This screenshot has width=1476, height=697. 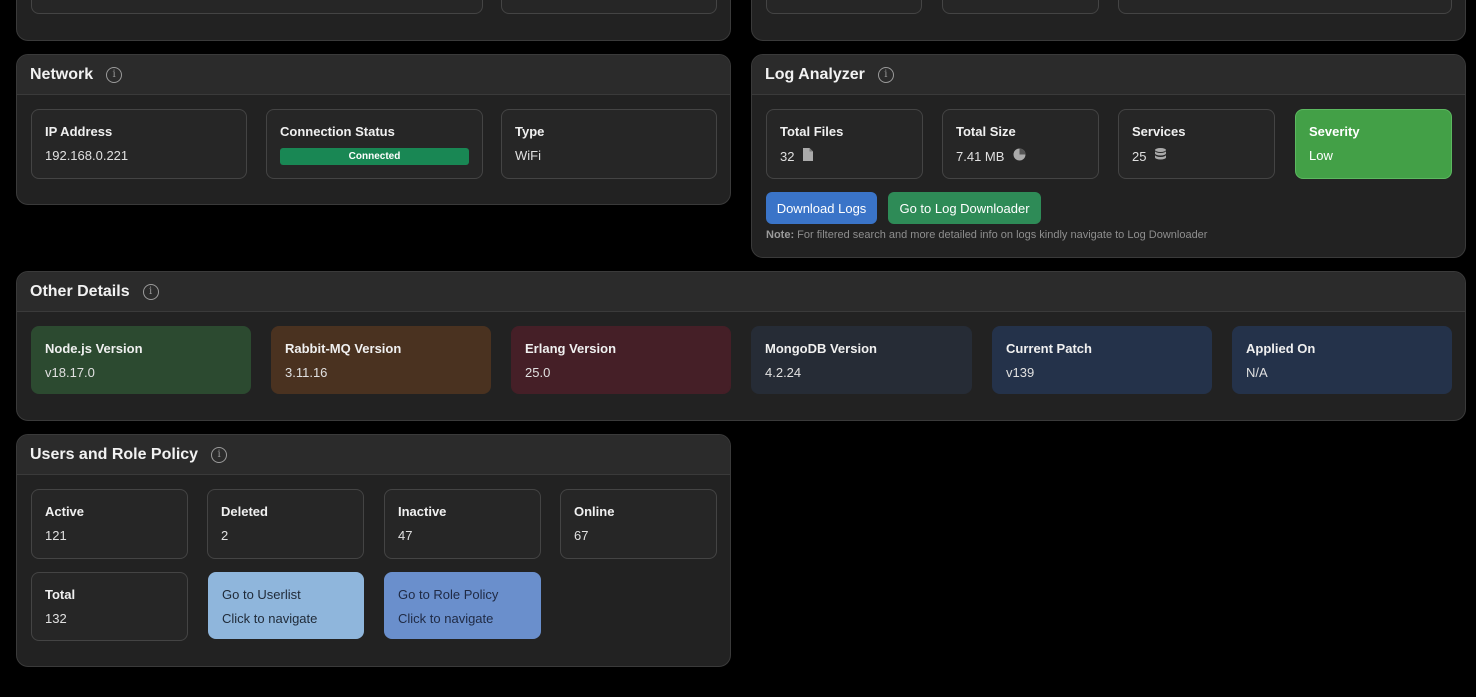 I want to click on total-size-label: Total Size, so click(x=986, y=131).